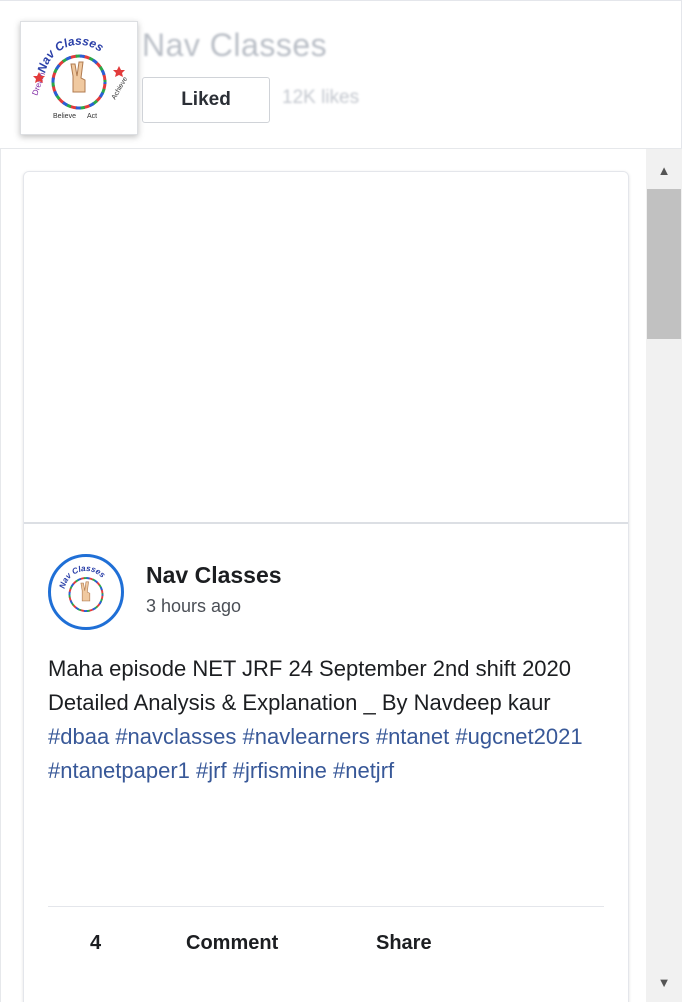  What do you see at coordinates (193, 606) in the screenshot?
I see `post-timestamp: 3 hours ago` at bounding box center [193, 606].